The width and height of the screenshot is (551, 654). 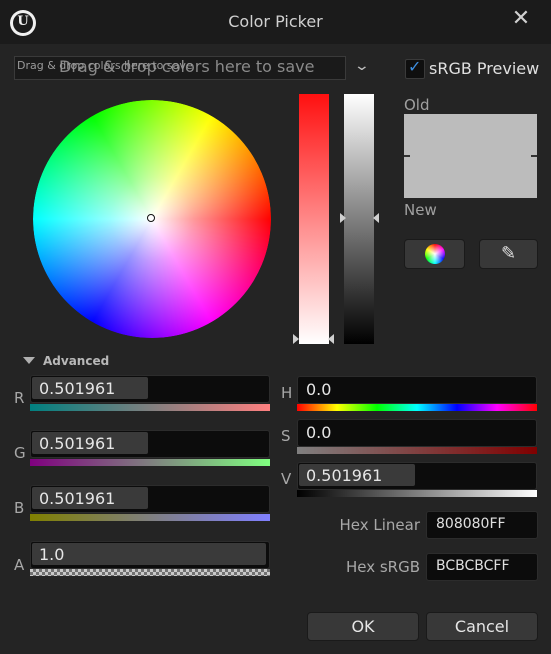 I want to click on chevron-down-icon: ⌄, so click(x=362, y=66).